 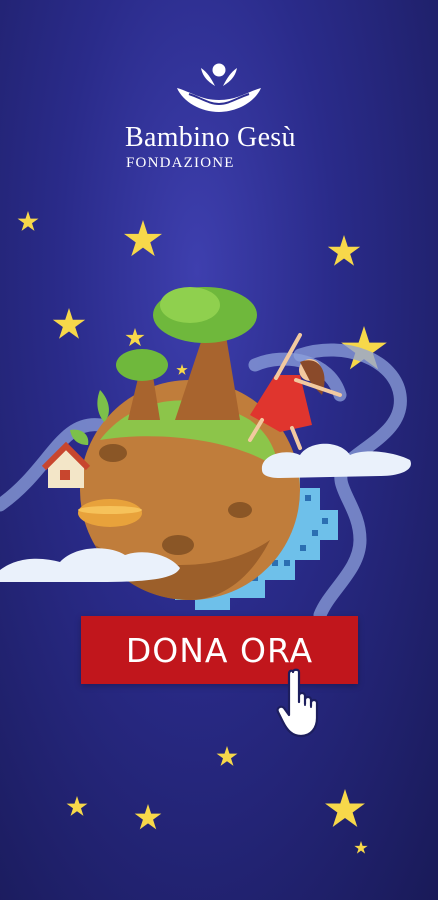 I want to click on hand-pointer-icon, so click(x=297, y=703).